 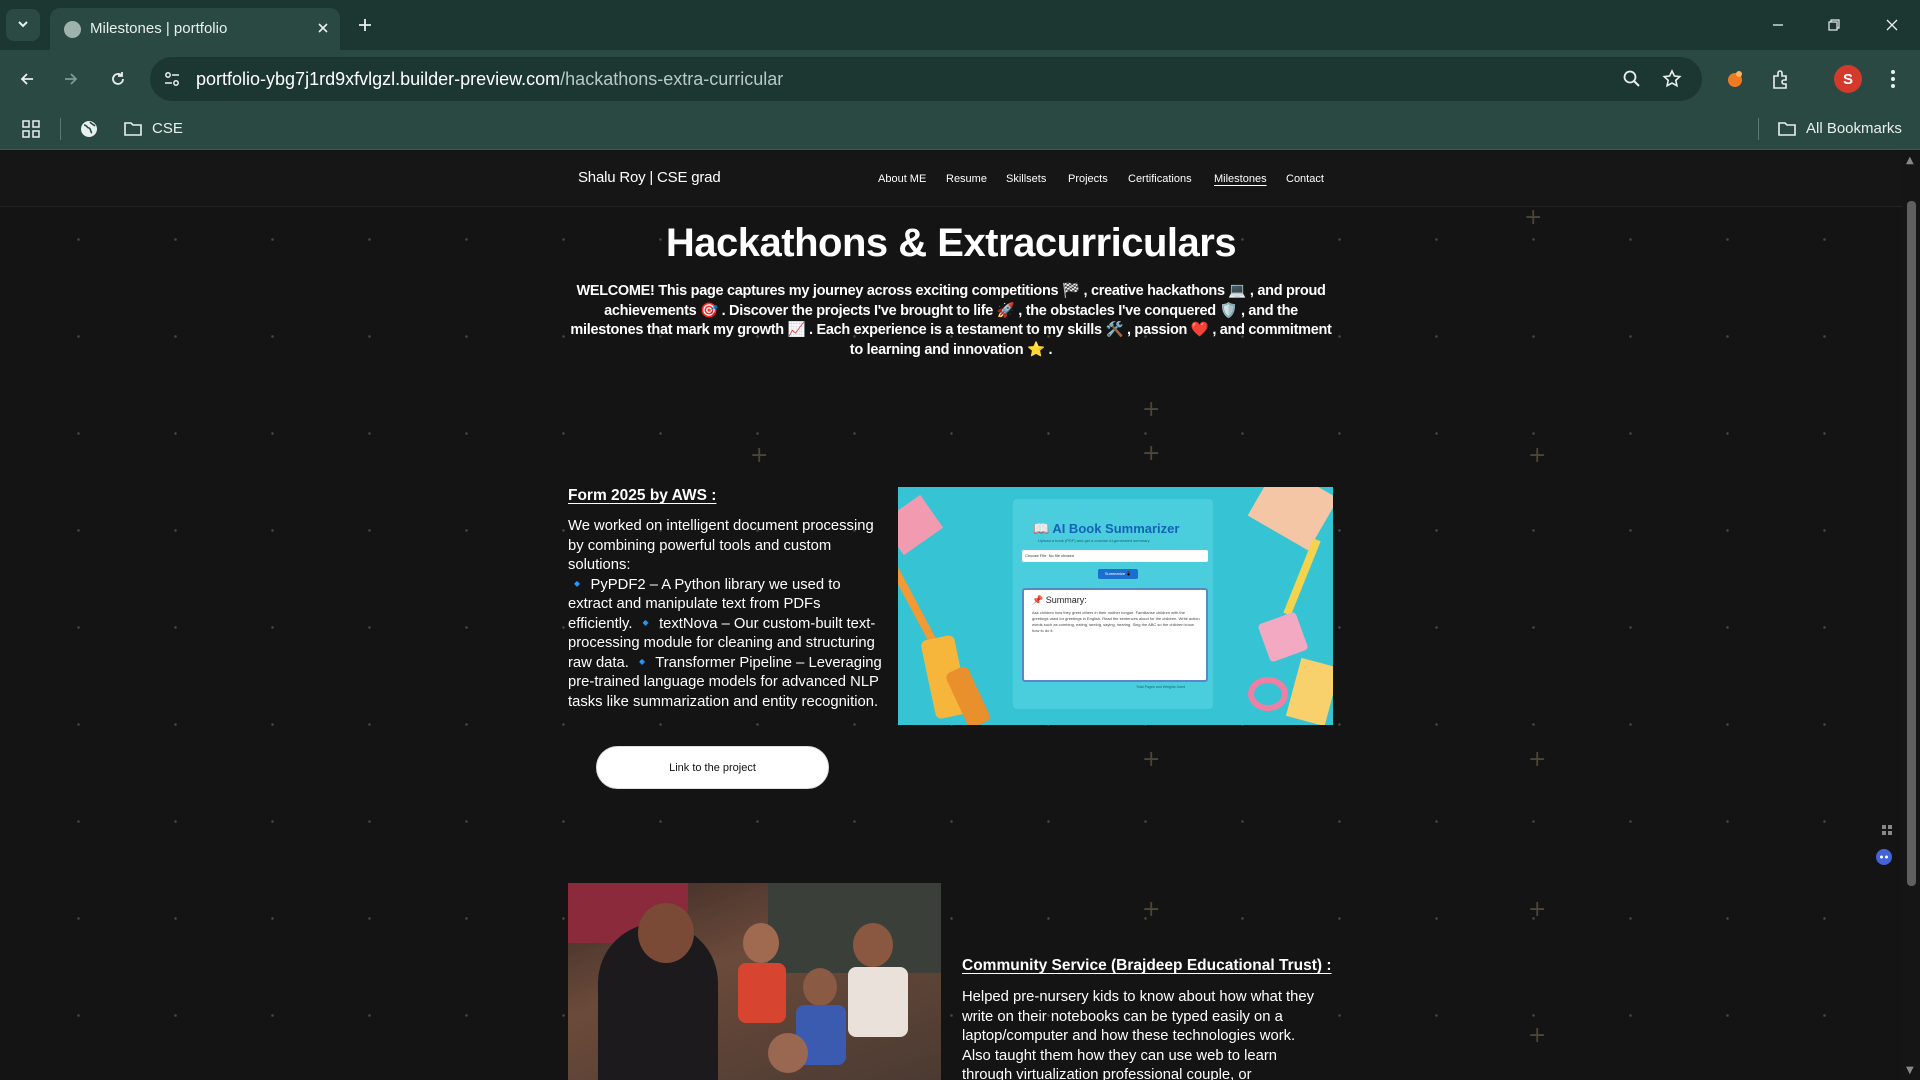 I want to click on tab-strip: Milestones | portfolio, so click(x=960, y=25).